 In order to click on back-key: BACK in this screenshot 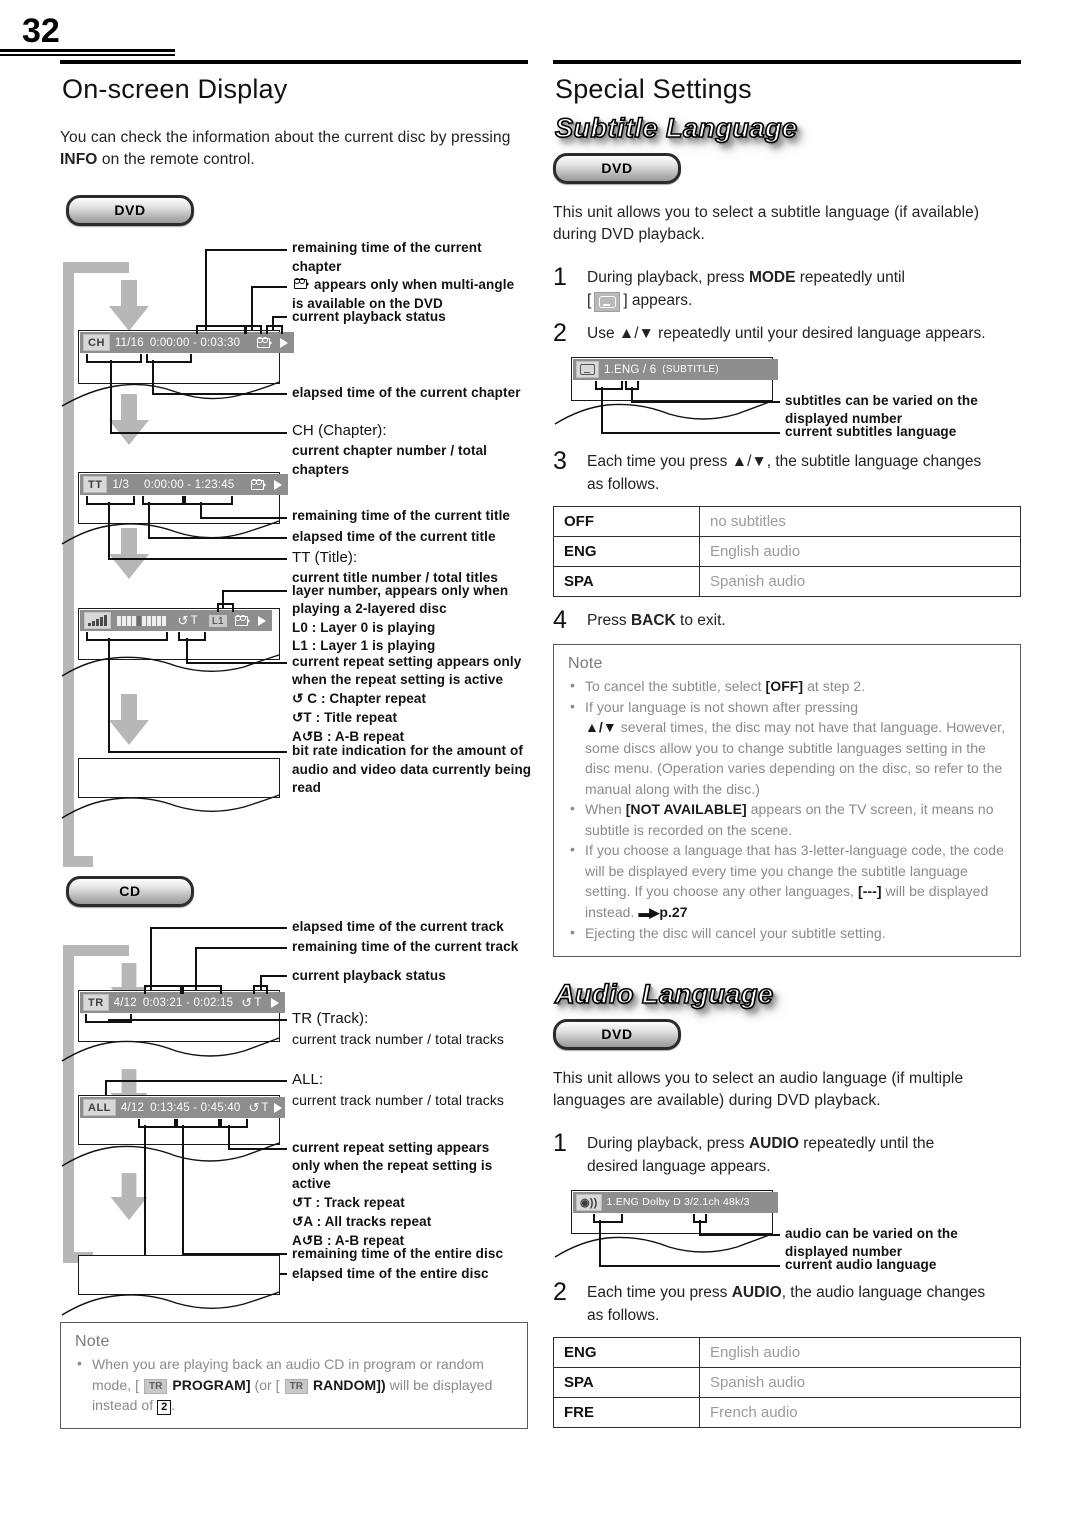, I will do `click(653, 620)`.